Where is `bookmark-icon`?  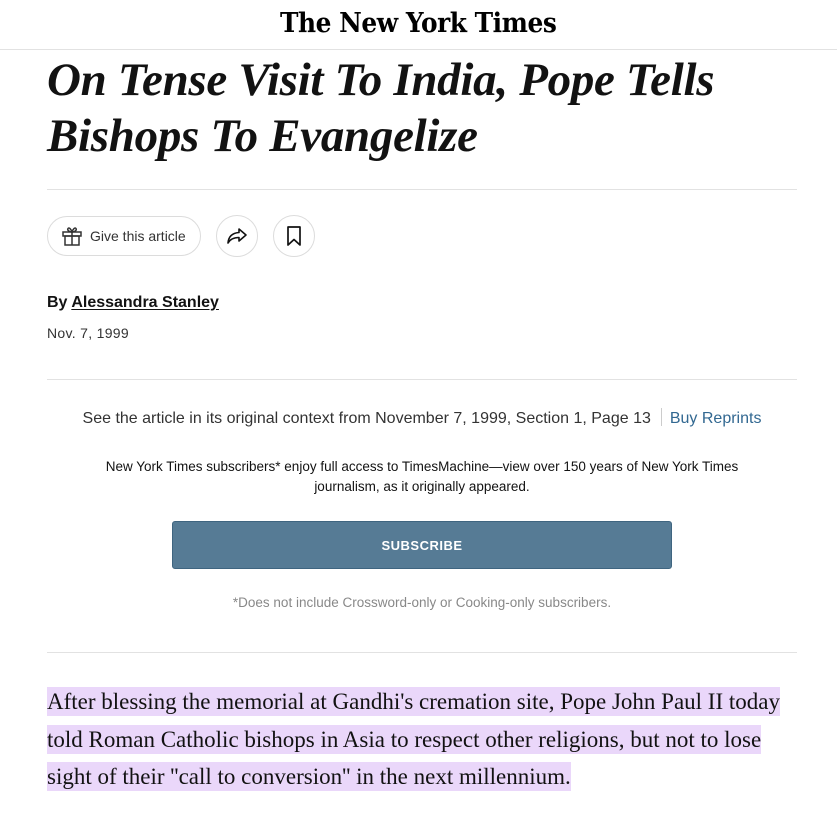 bookmark-icon is located at coordinates (294, 236).